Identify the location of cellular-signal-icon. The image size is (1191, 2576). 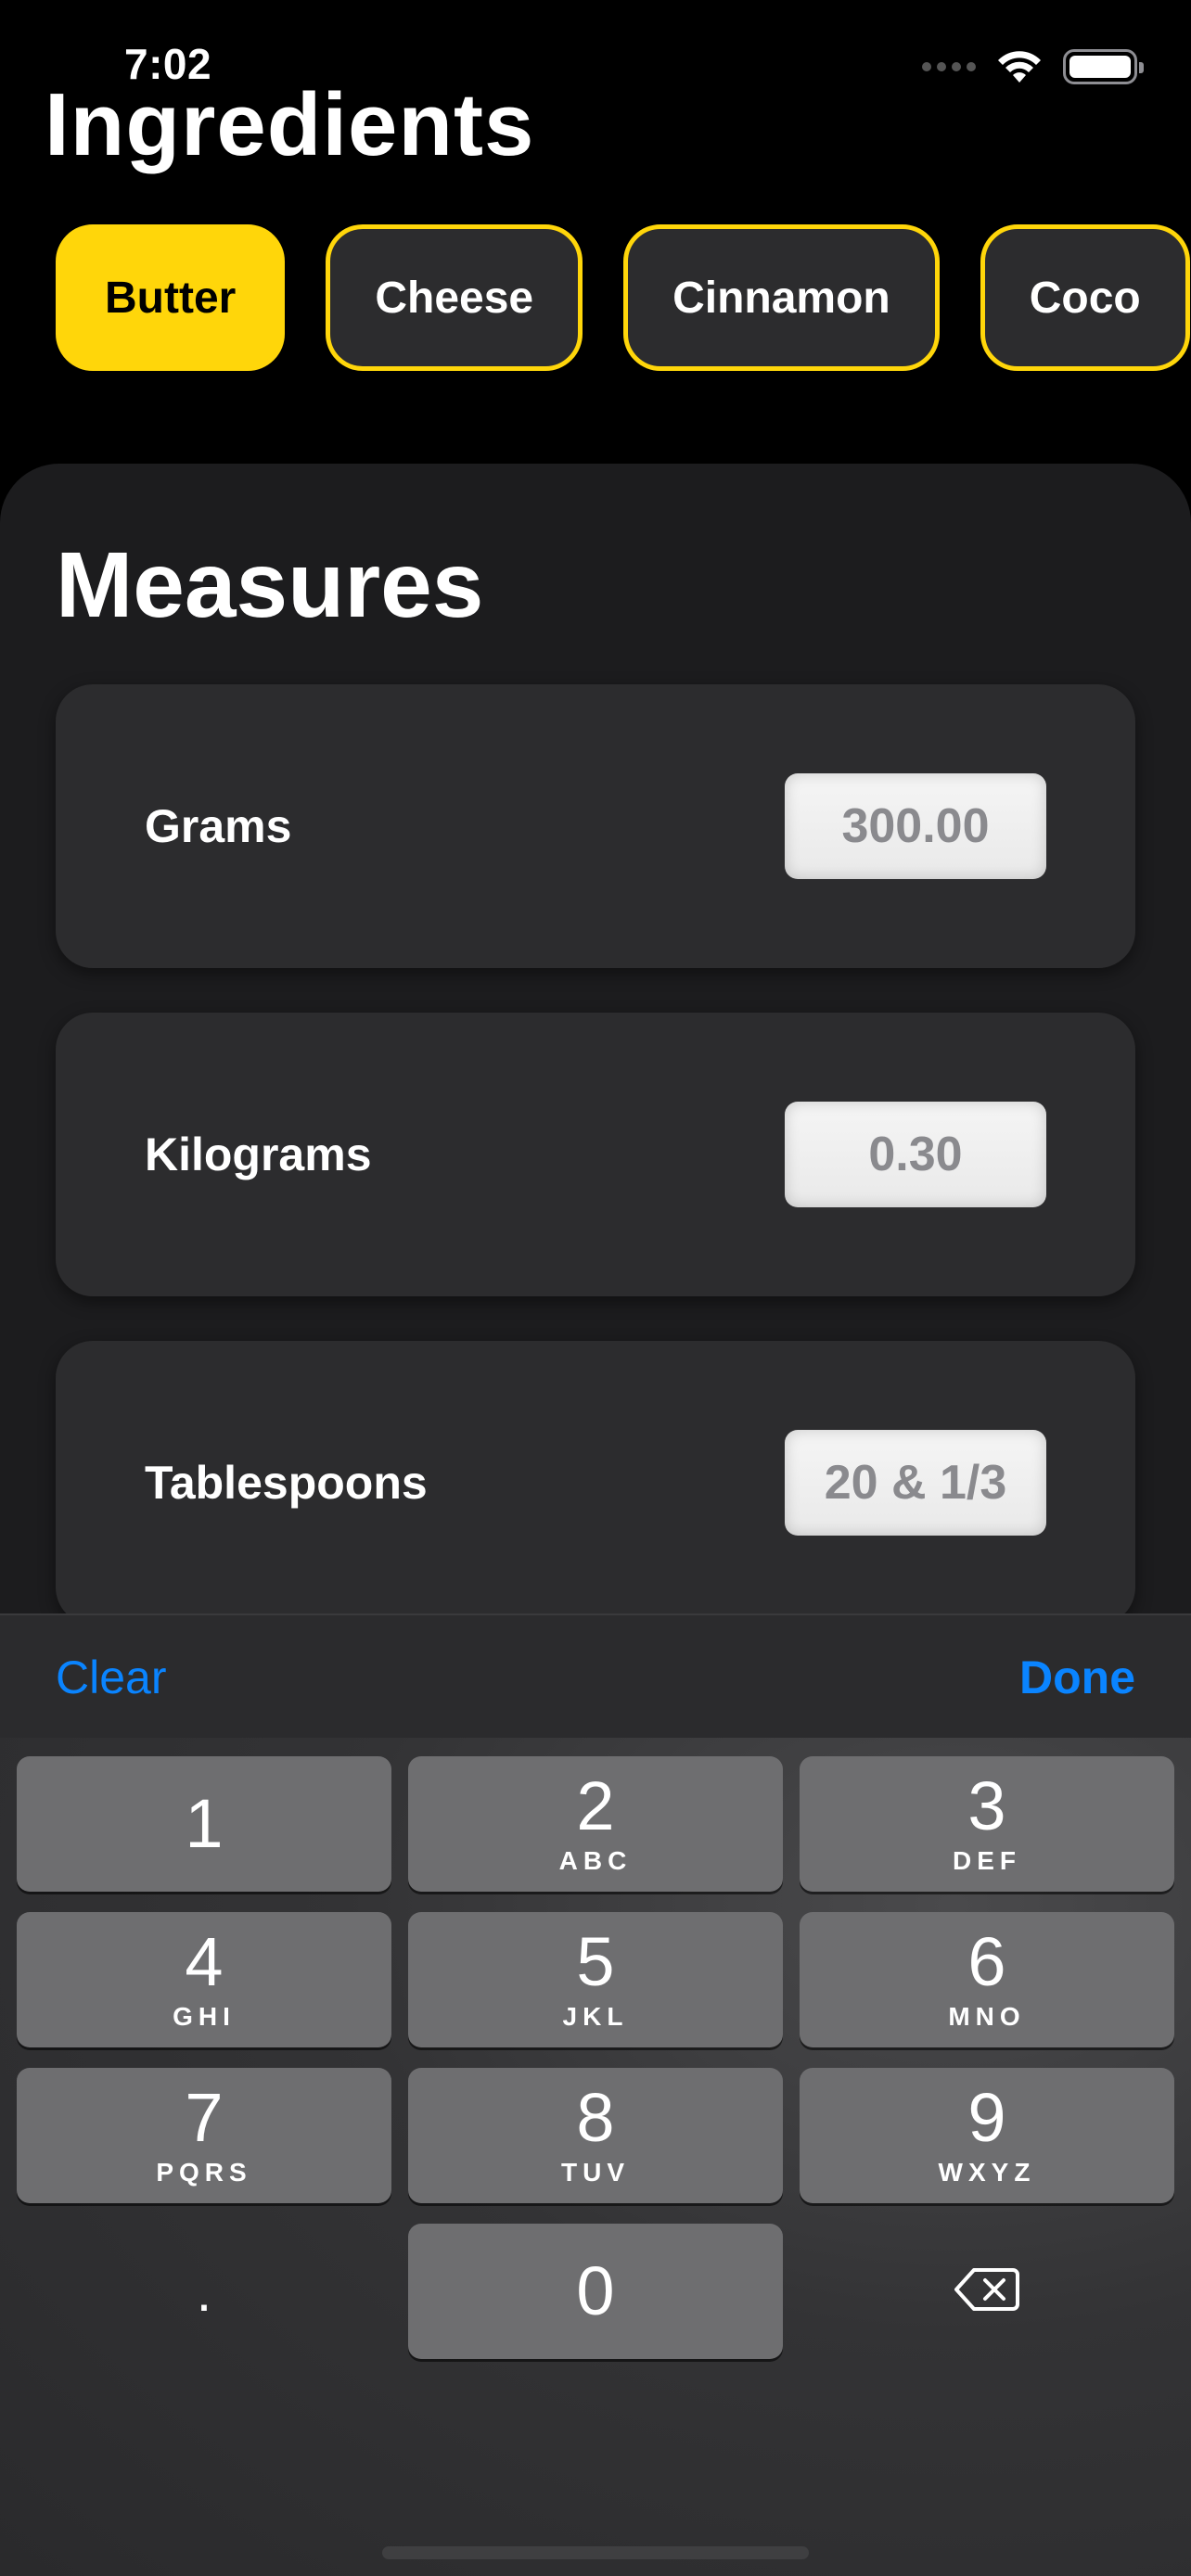
(949, 66).